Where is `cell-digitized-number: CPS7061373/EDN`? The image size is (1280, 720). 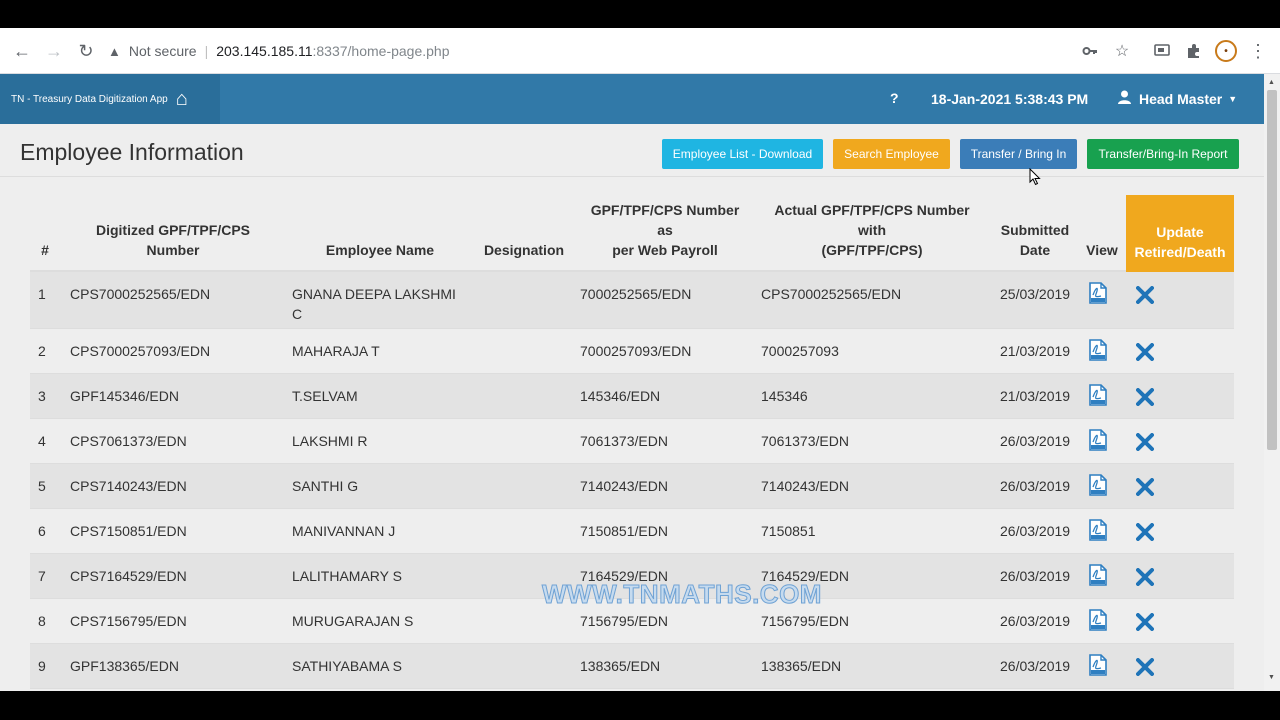
cell-digitized-number: CPS7061373/EDN is located at coordinates (128, 441).